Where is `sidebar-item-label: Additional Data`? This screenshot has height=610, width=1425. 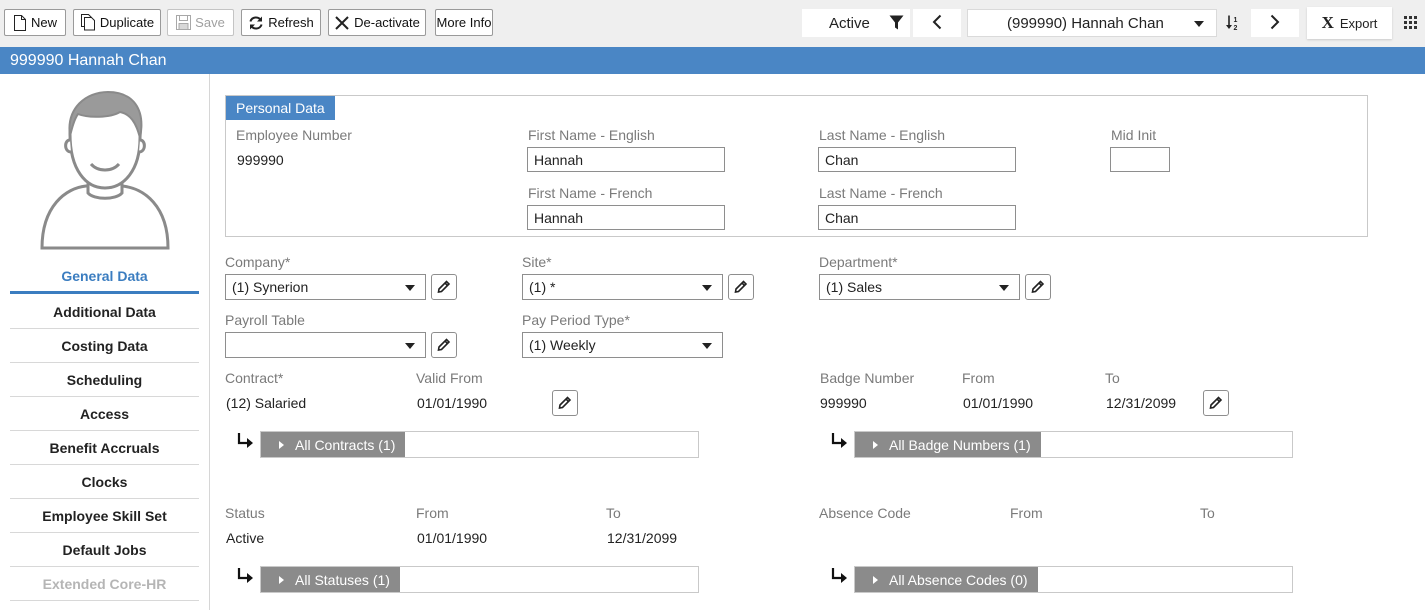 sidebar-item-label: Additional Data is located at coordinates (104, 311).